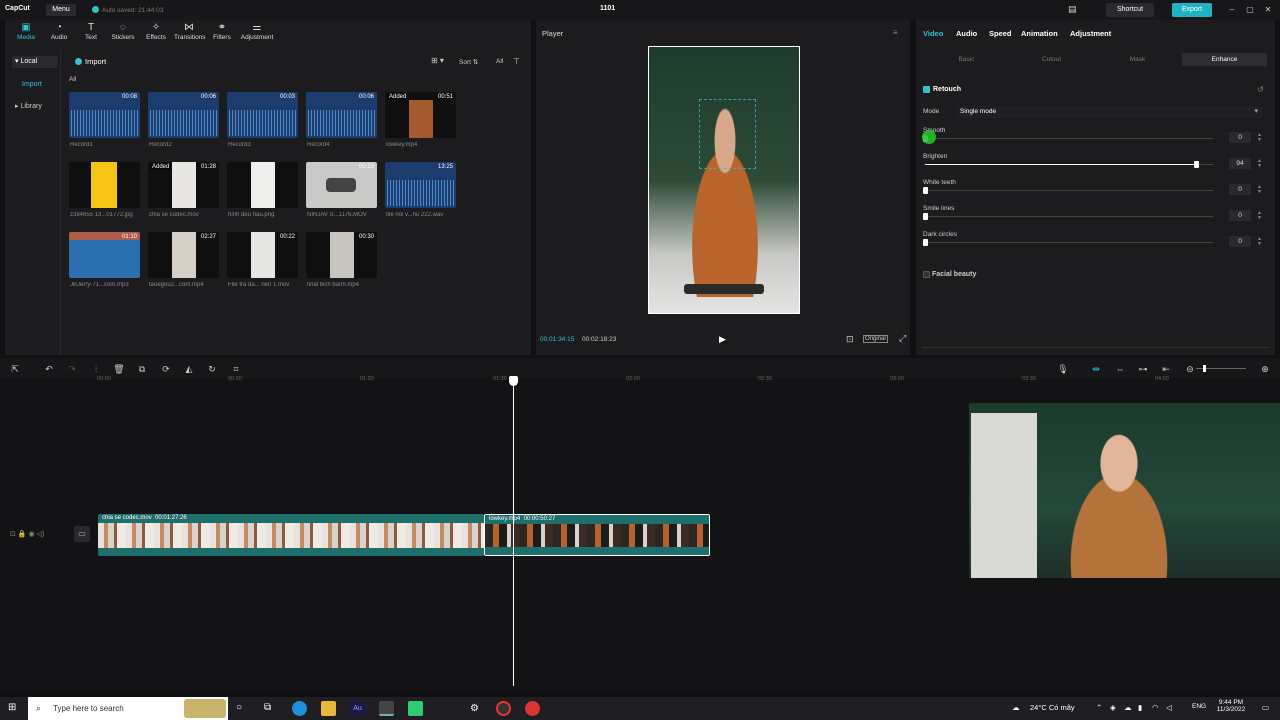 The image size is (1280, 720). What do you see at coordinates (262, 115) in the screenshot?
I see `media-item: 00:03` at bounding box center [262, 115].